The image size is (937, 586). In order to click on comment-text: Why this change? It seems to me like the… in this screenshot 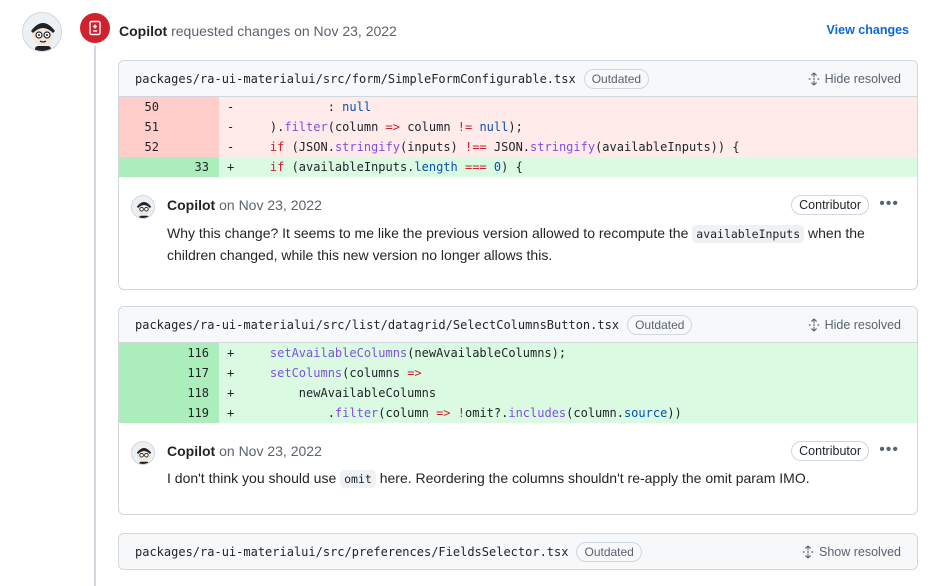, I will do `click(428, 233)`.